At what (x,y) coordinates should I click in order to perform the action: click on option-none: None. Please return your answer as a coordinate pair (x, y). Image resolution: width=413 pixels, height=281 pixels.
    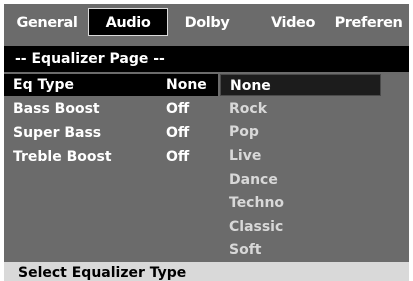
    Looking at the image, I should click on (300, 85).